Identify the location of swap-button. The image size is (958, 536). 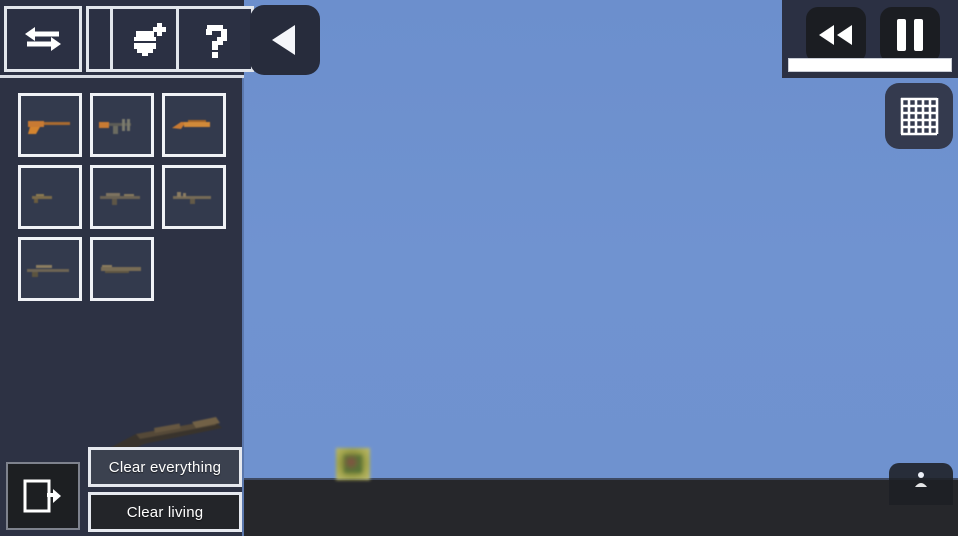
(43, 39).